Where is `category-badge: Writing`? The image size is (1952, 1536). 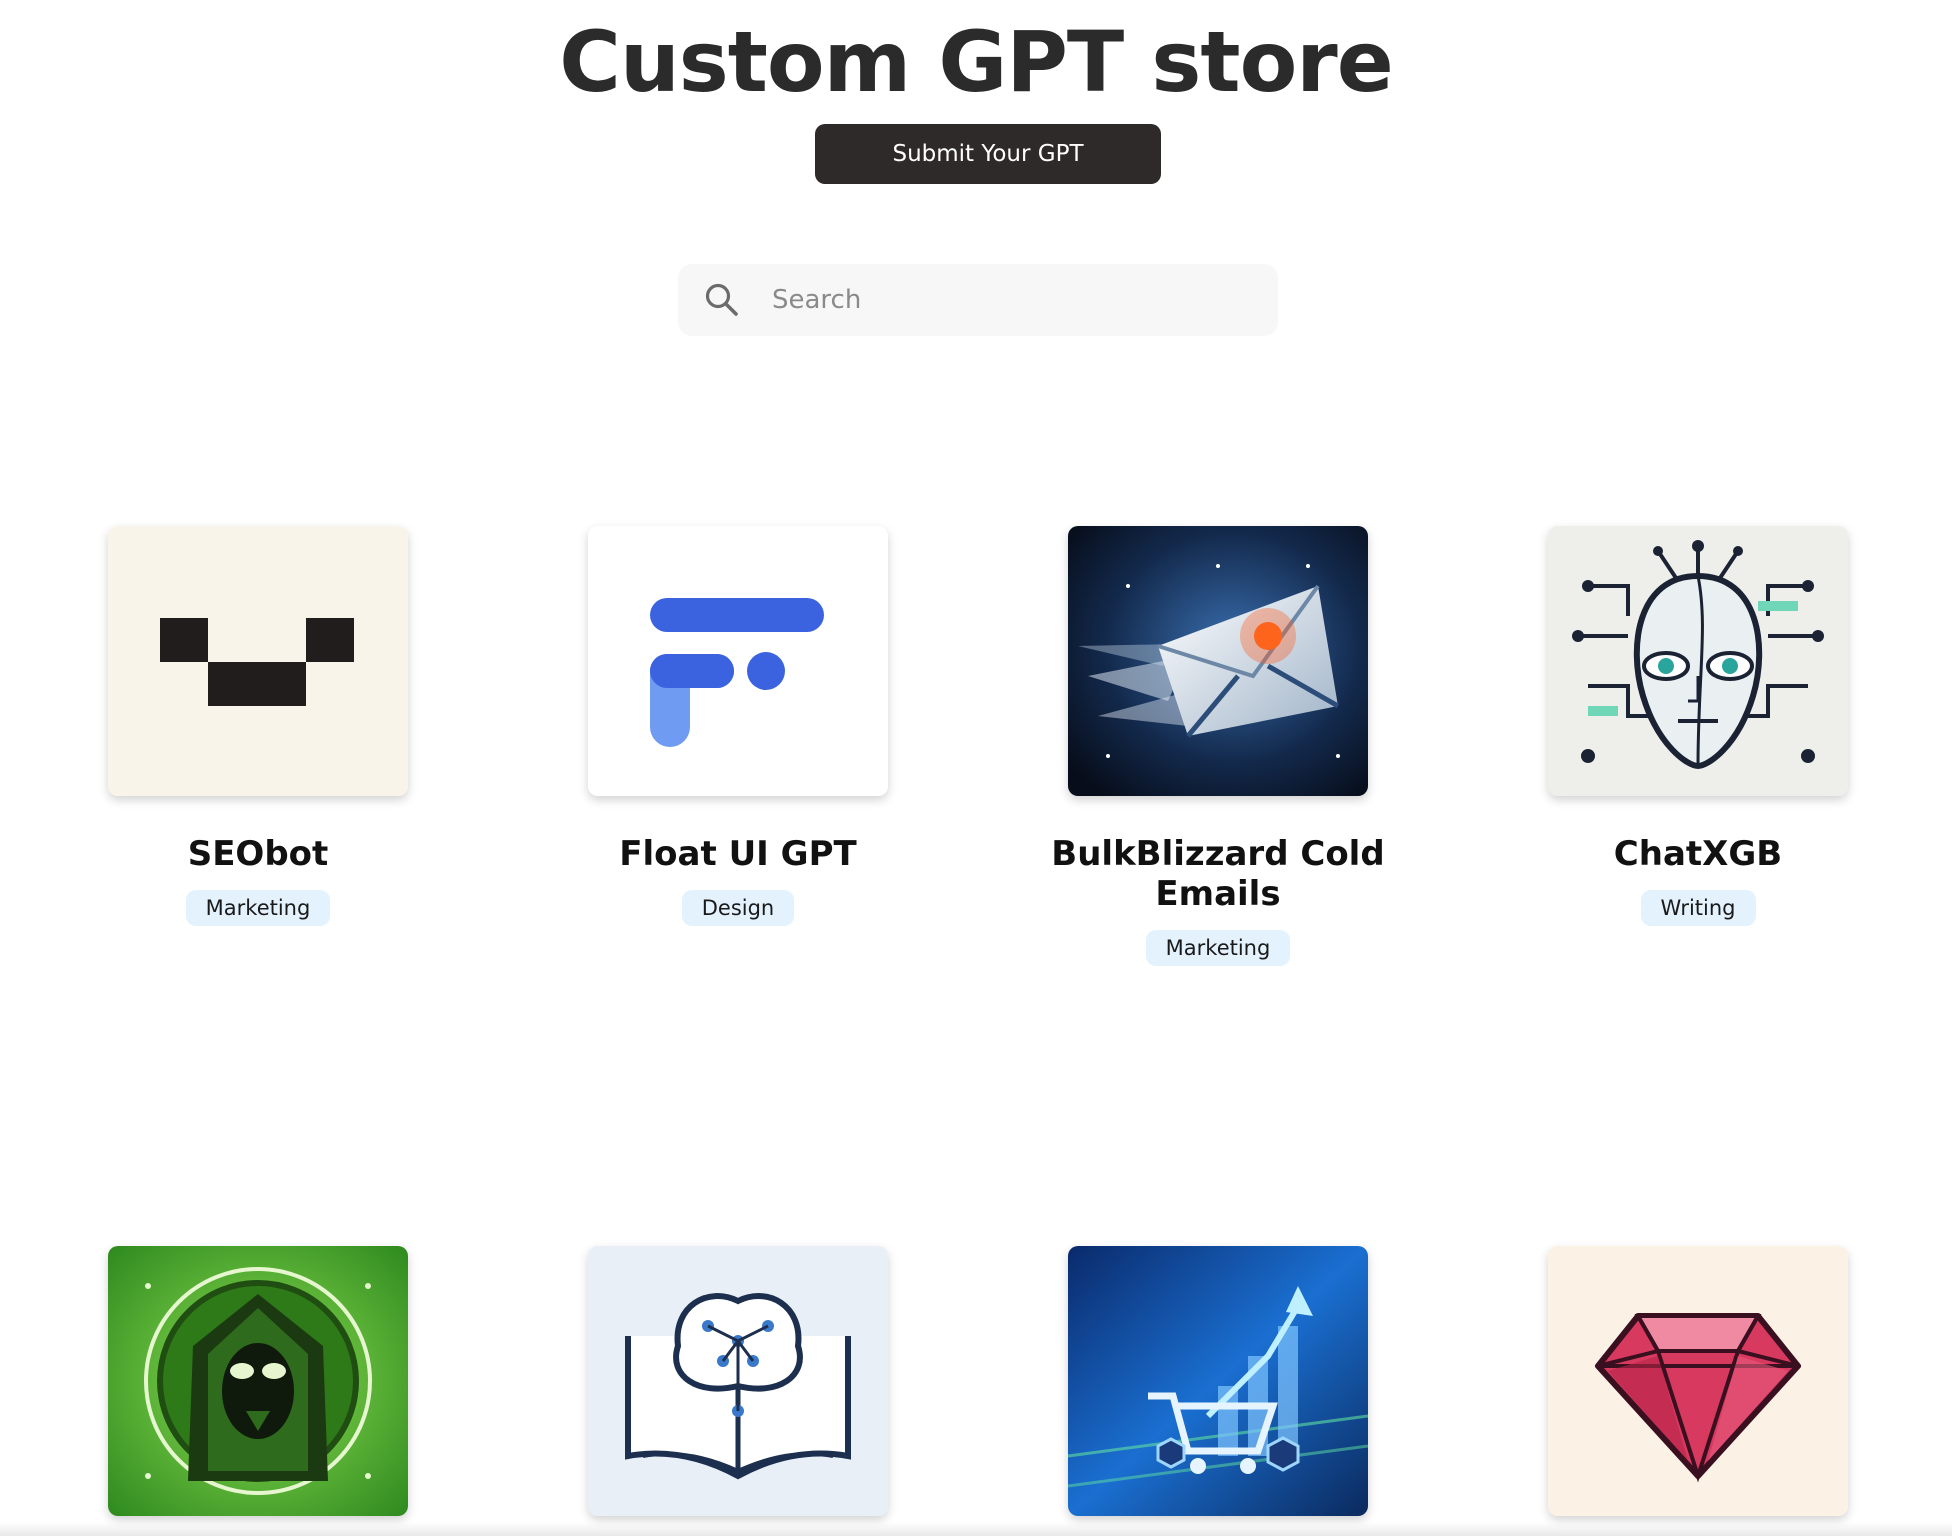
category-badge: Writing is located at coordinates (1698, 908).